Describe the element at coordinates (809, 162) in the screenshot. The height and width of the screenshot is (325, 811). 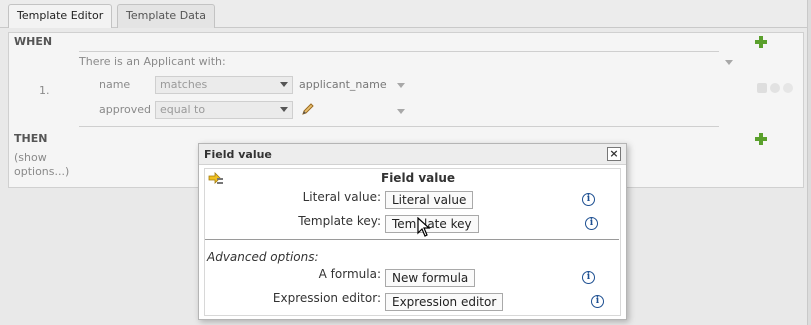
I see `scrollbar-strip` at that location.